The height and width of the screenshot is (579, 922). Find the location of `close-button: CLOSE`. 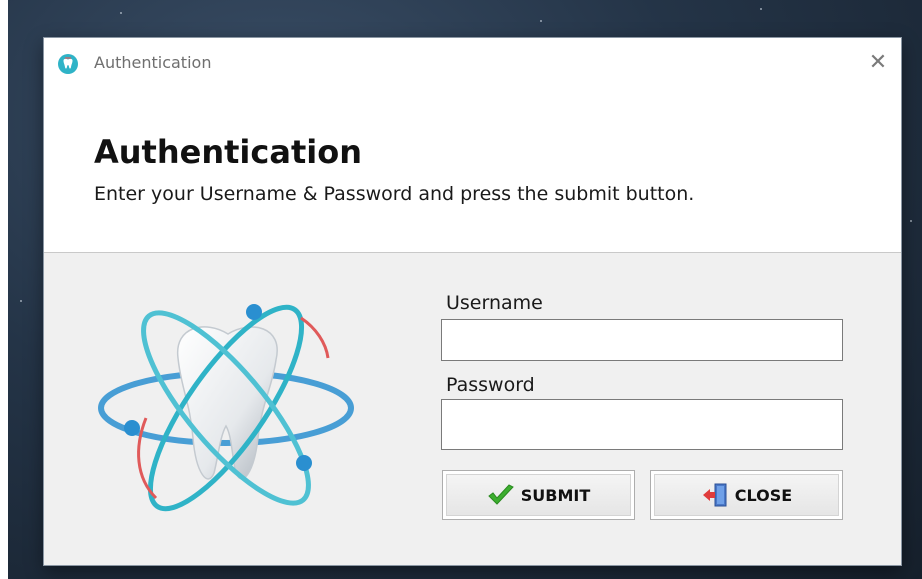

close-button: CLOSE is located at coordinates (746, 495).